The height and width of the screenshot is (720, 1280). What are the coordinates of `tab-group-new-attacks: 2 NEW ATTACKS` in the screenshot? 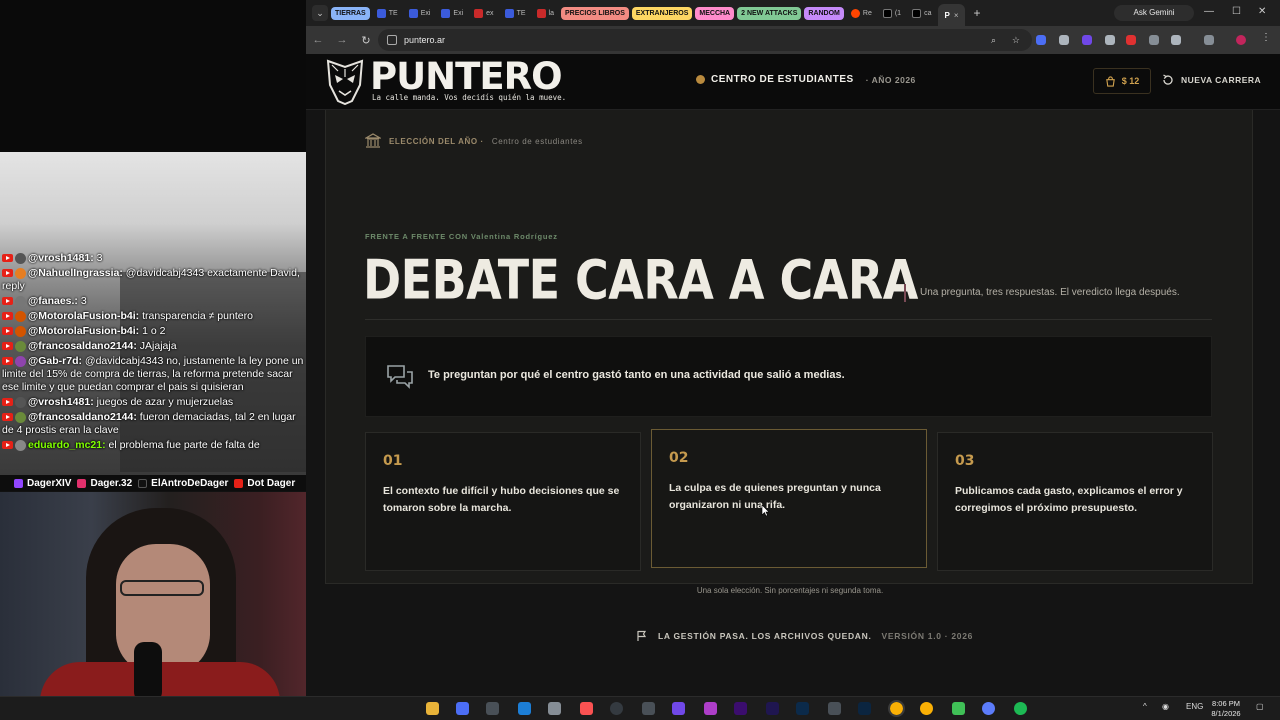 It's located at (769, 13).